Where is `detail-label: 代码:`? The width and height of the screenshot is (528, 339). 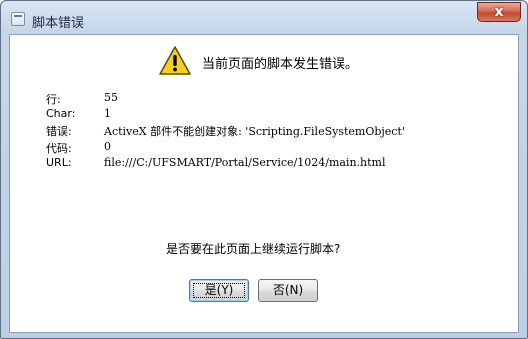
detail-label: 代码: is located at coordinates (59, 148).